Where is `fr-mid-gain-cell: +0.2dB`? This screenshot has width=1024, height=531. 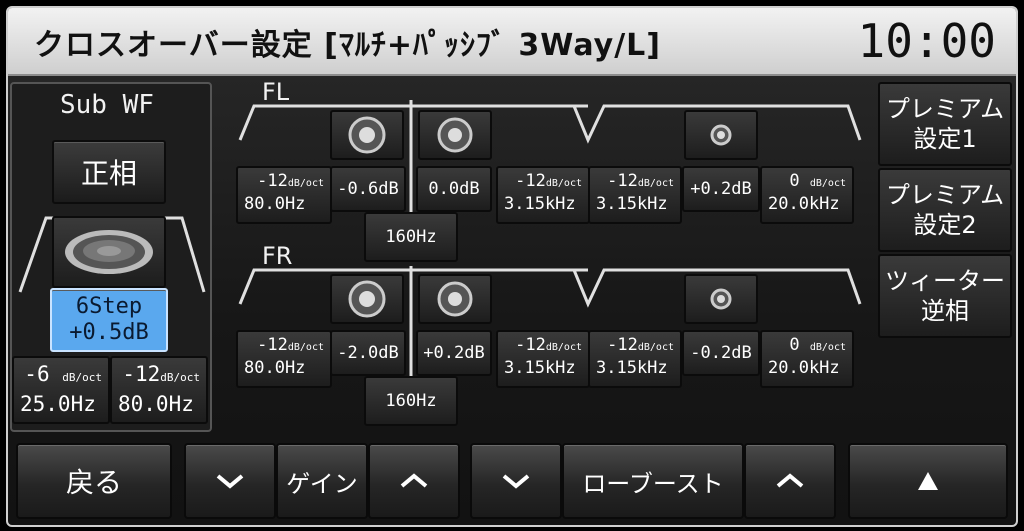 fr-mid-gain-cell: +0.2dB is located at coordinates (454, 353).